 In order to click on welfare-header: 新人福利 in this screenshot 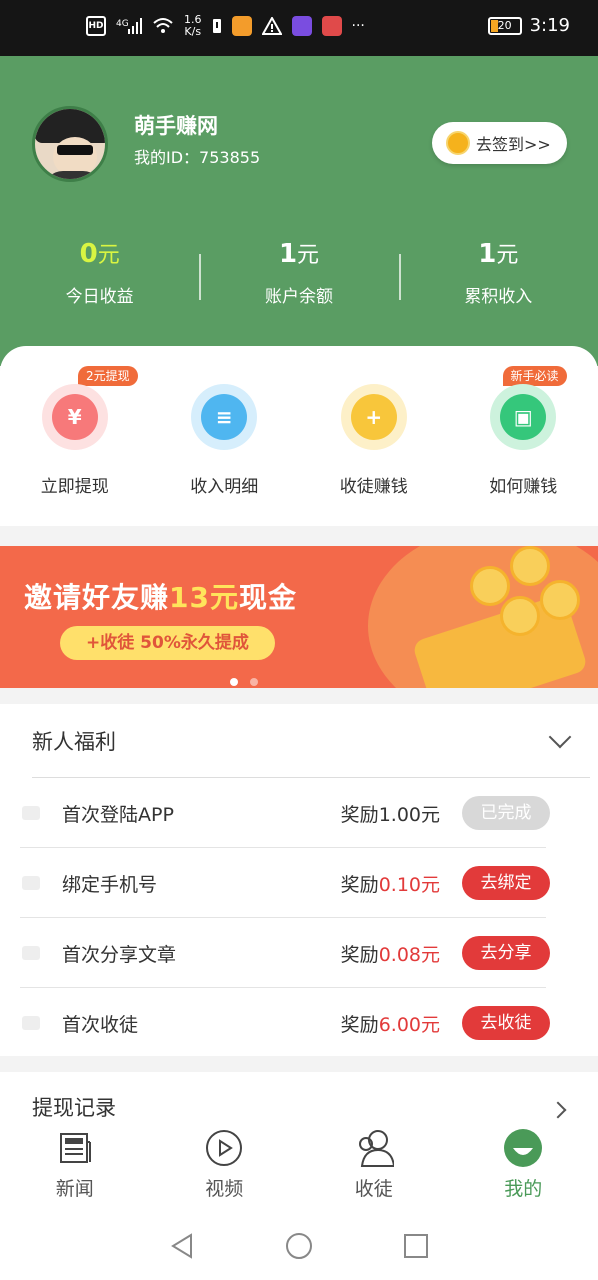, I will do `click(311, 741)`.